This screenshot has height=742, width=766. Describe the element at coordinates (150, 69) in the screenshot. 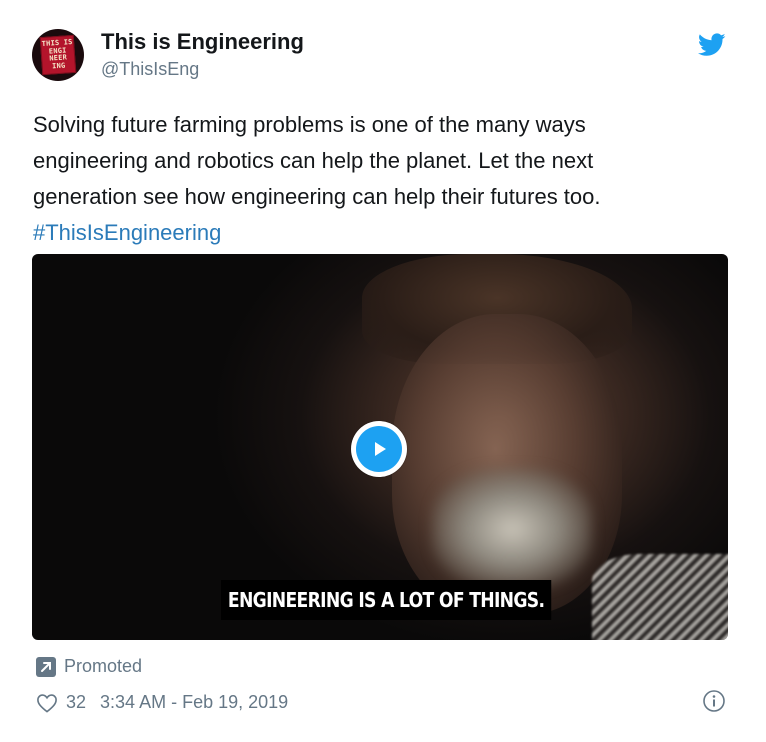

I see `account-handle: @ThisIsEng` at that location.